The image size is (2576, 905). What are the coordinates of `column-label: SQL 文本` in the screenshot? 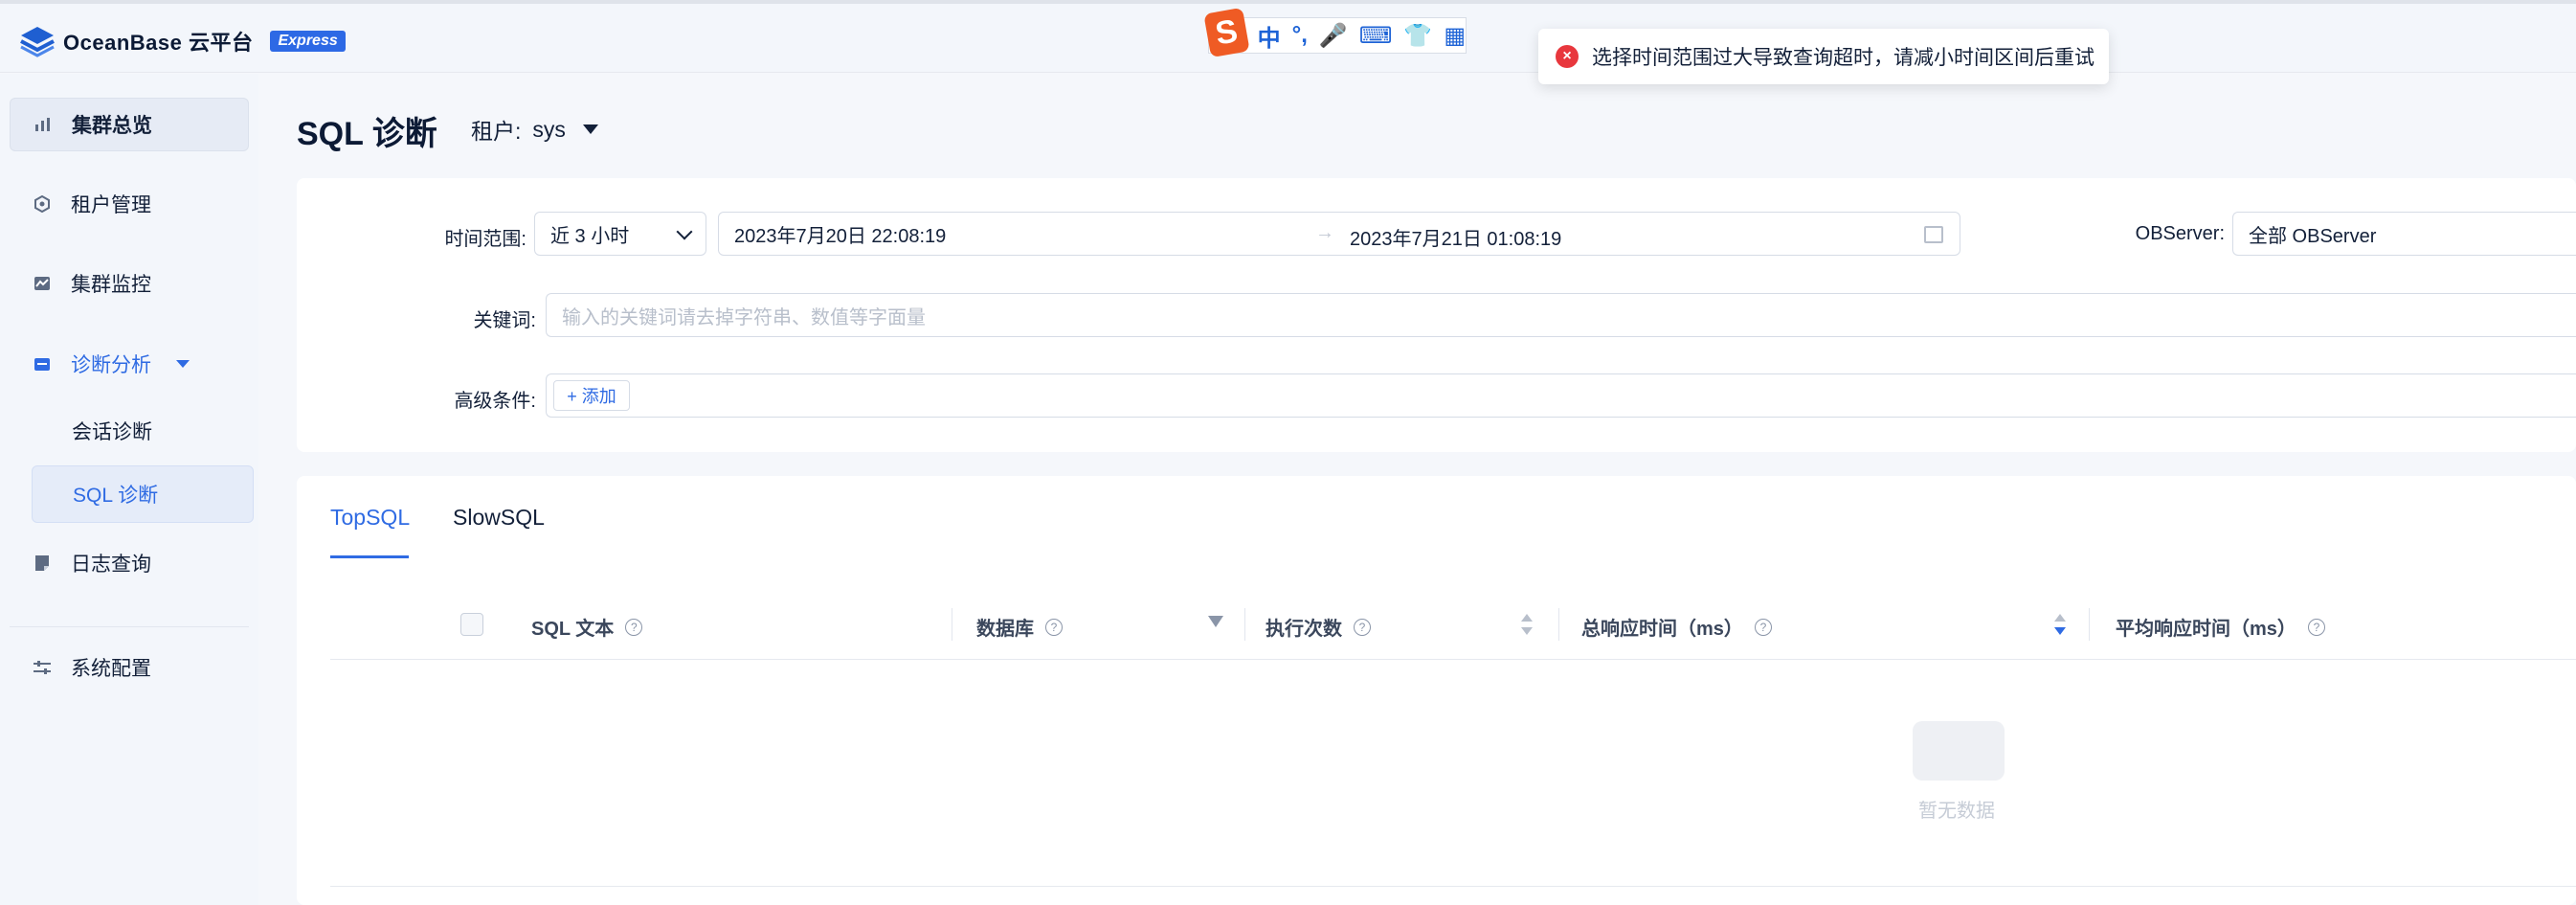 It's located at (573, 629).